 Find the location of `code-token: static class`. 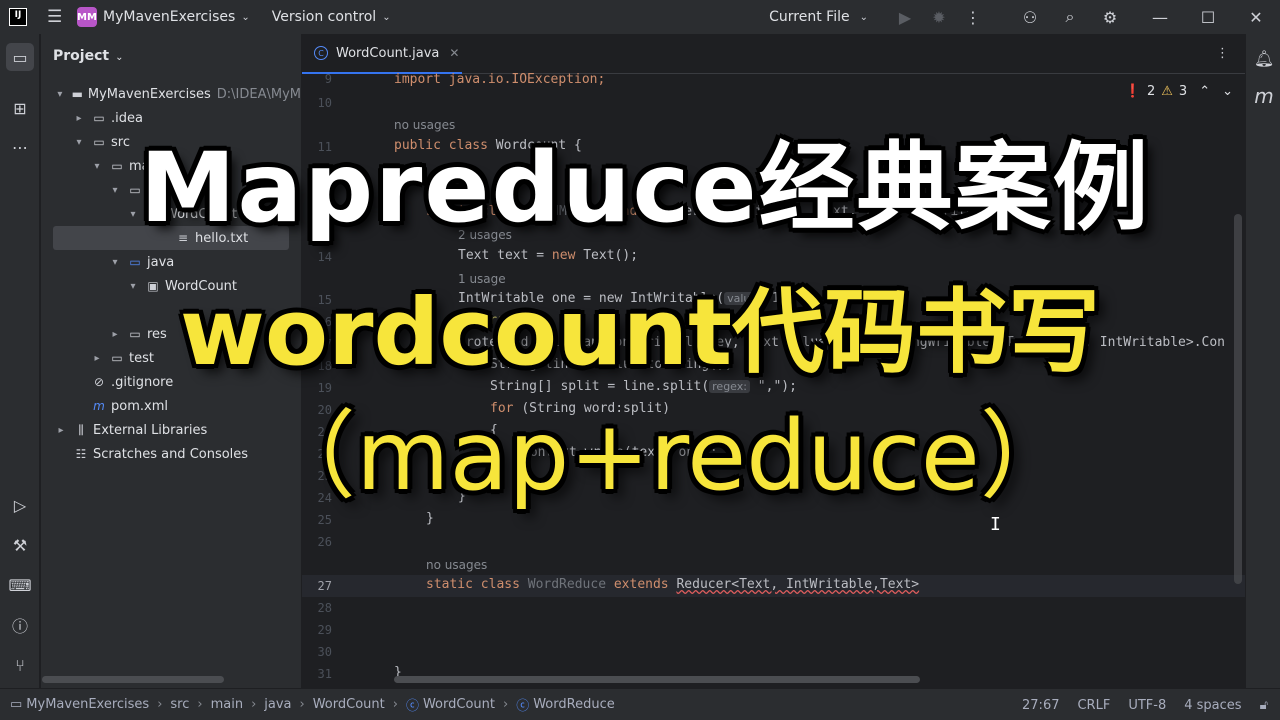

code-token: static class is located at coordinates (477, 584).